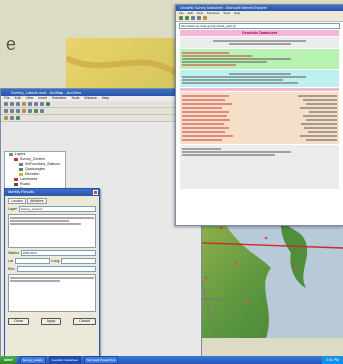 The image size is (343, 364). I want to click on new-icon, so click(6, 104).